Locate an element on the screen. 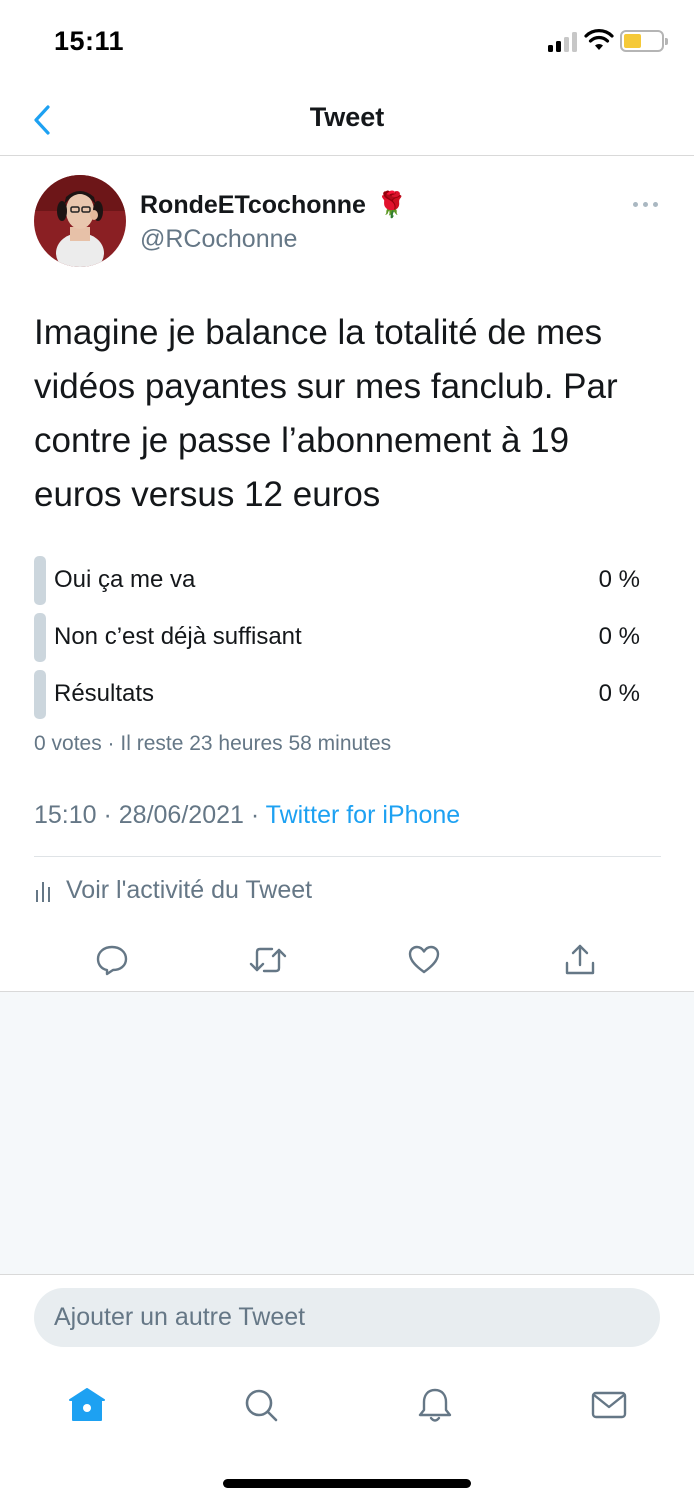 The image size is (694, 1500). wifi-icon is located at coordinates (599, 40).